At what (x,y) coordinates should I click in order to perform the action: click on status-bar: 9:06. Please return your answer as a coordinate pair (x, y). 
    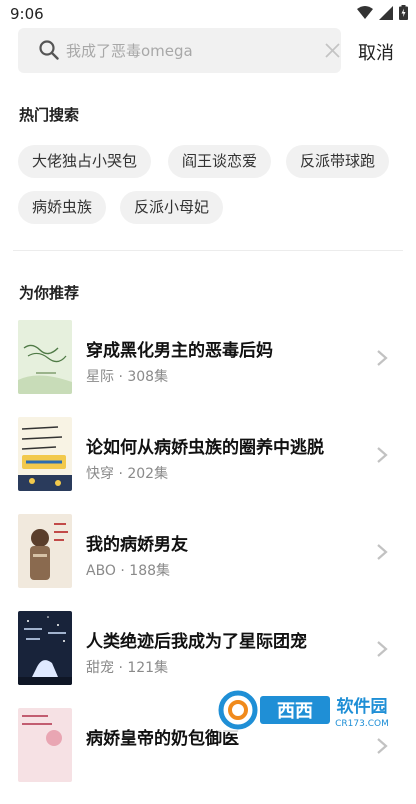
    Looking at the image, I should click on (208, 14).